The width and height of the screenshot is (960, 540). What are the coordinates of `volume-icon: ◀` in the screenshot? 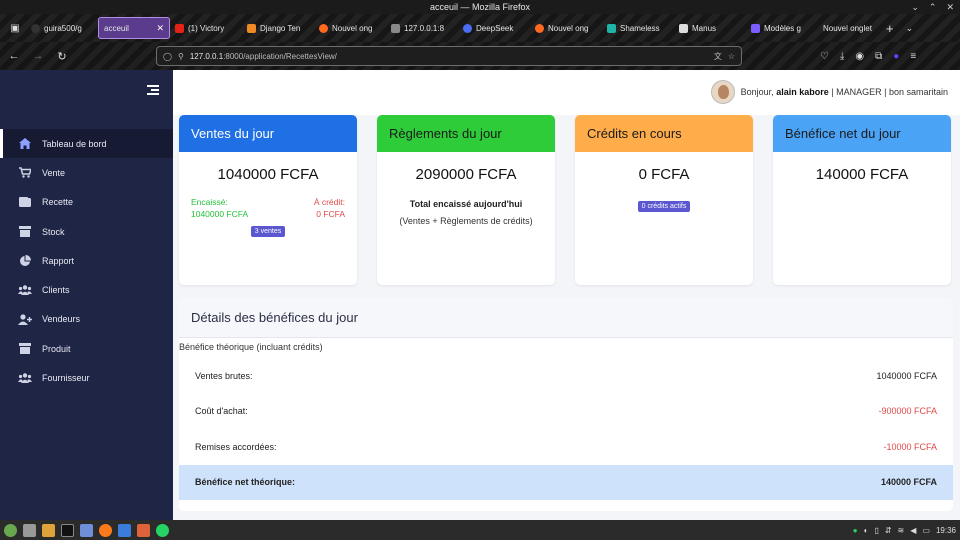 It's located at (913, 530).